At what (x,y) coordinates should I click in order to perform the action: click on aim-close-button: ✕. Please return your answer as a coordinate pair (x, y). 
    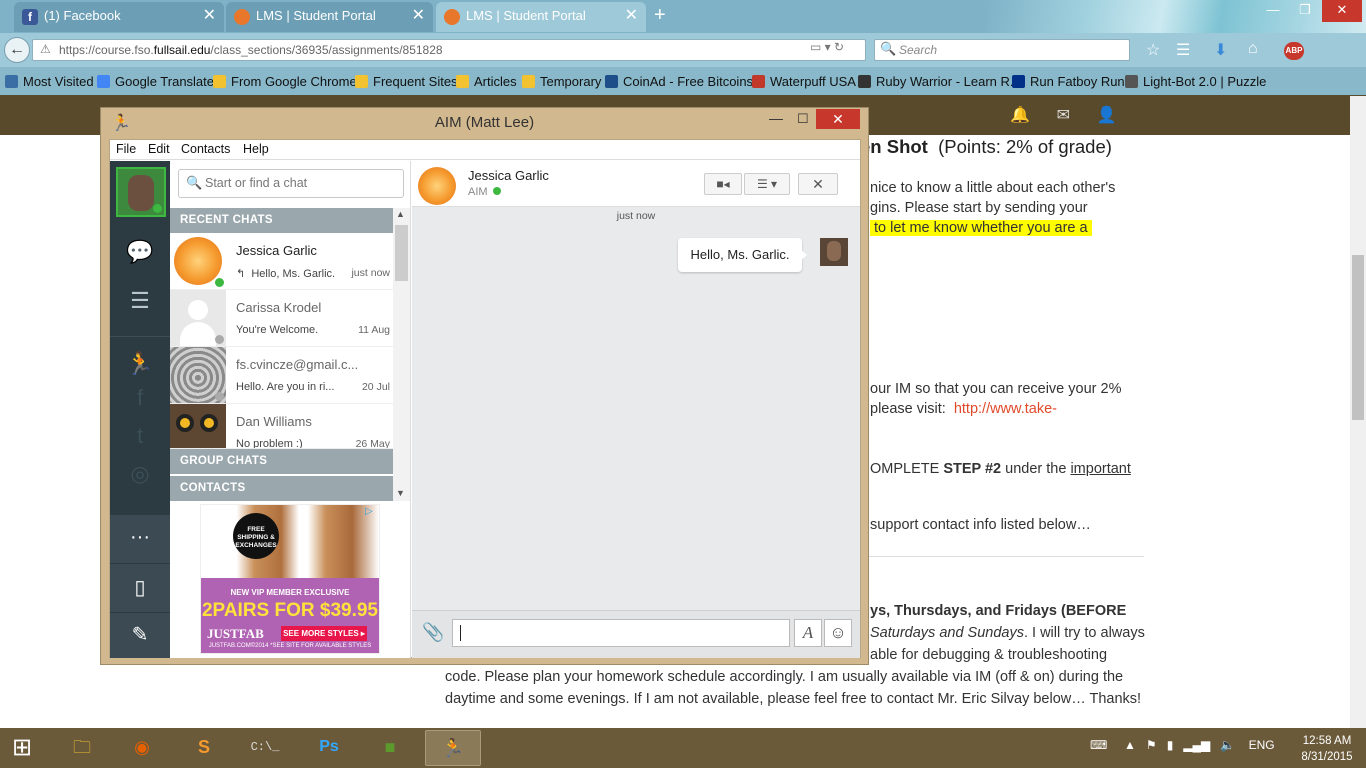
    Looking at the image, I should click on (838, 119).